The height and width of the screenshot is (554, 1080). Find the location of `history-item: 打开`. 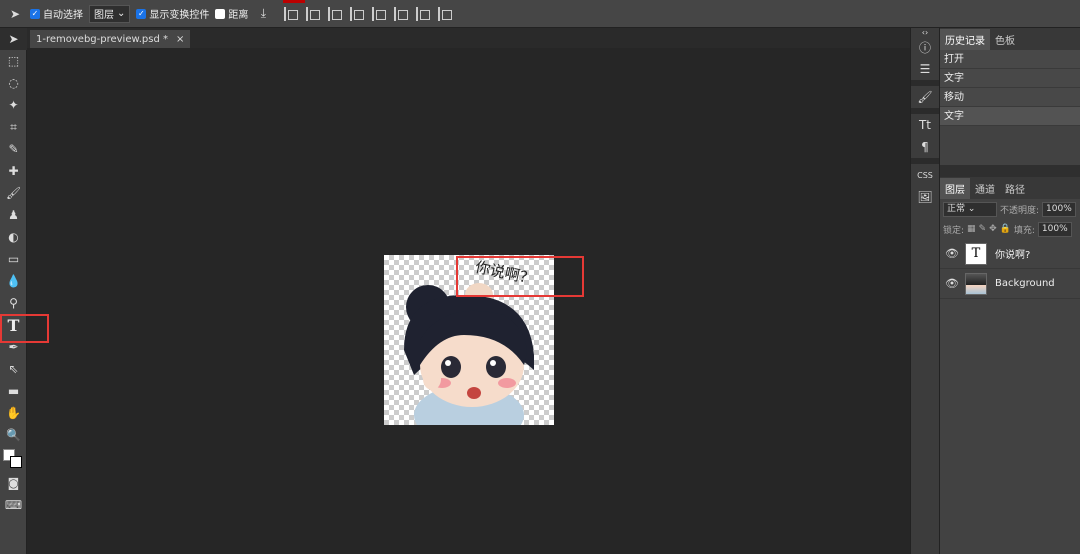

history-item: 打开 is located at coordinates (1010, 59).